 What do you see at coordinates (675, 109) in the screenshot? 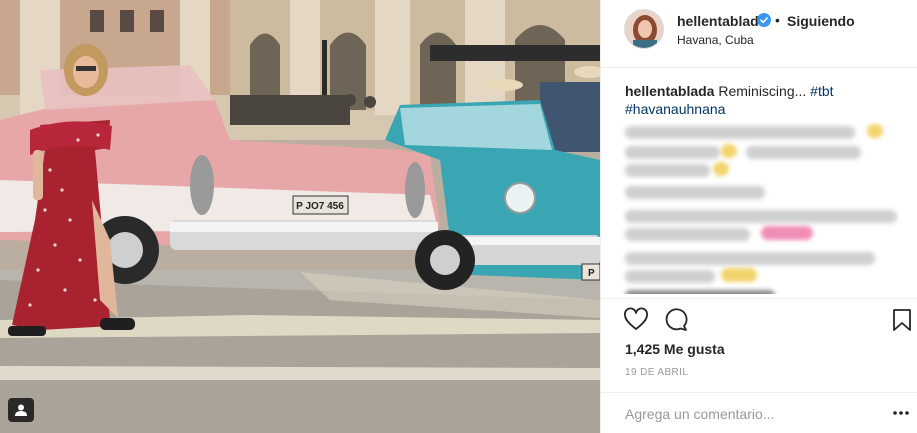
I see `hashtag-link: #havanauhnana` at bounding box center [675, 109].